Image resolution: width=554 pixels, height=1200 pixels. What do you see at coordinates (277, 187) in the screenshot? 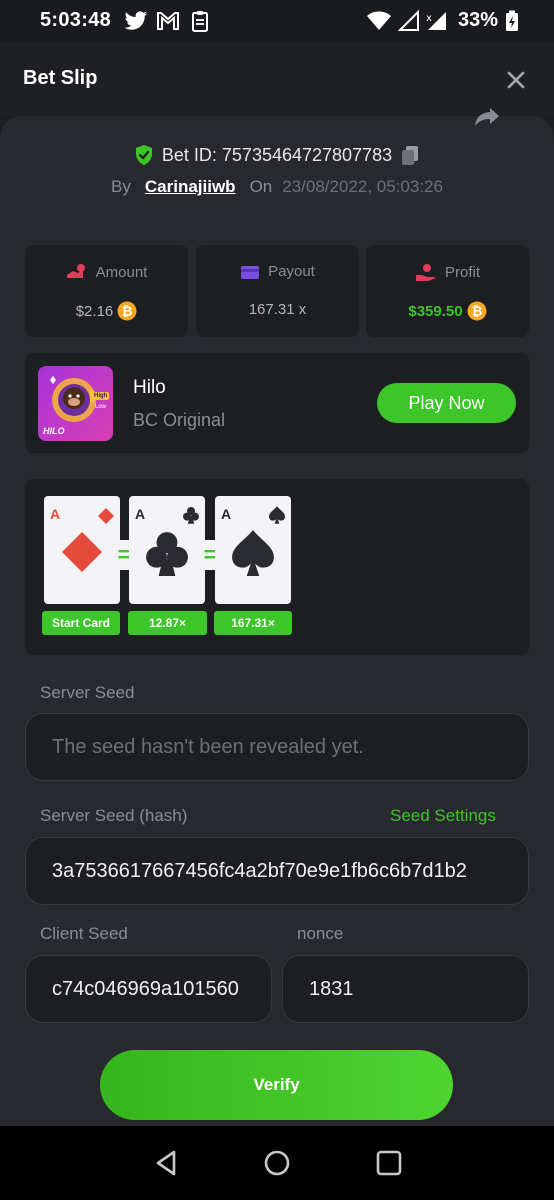
I see `bet-author-row: By Carinajiiwb On 23/08/2022, 05:03:26` at bounding box center [277, 187].